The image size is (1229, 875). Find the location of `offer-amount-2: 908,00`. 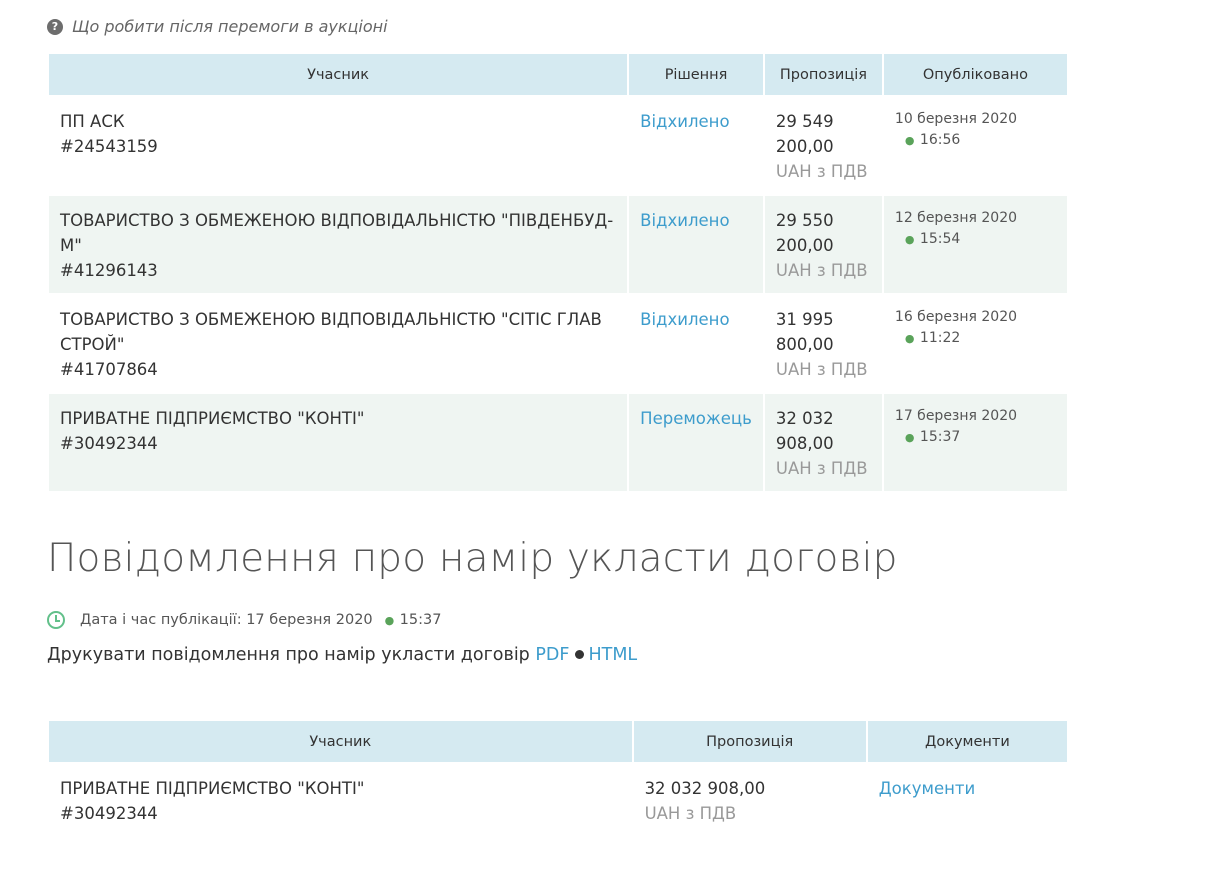

offer-amount-2: 908,00 is located at coordinates (804, 443).